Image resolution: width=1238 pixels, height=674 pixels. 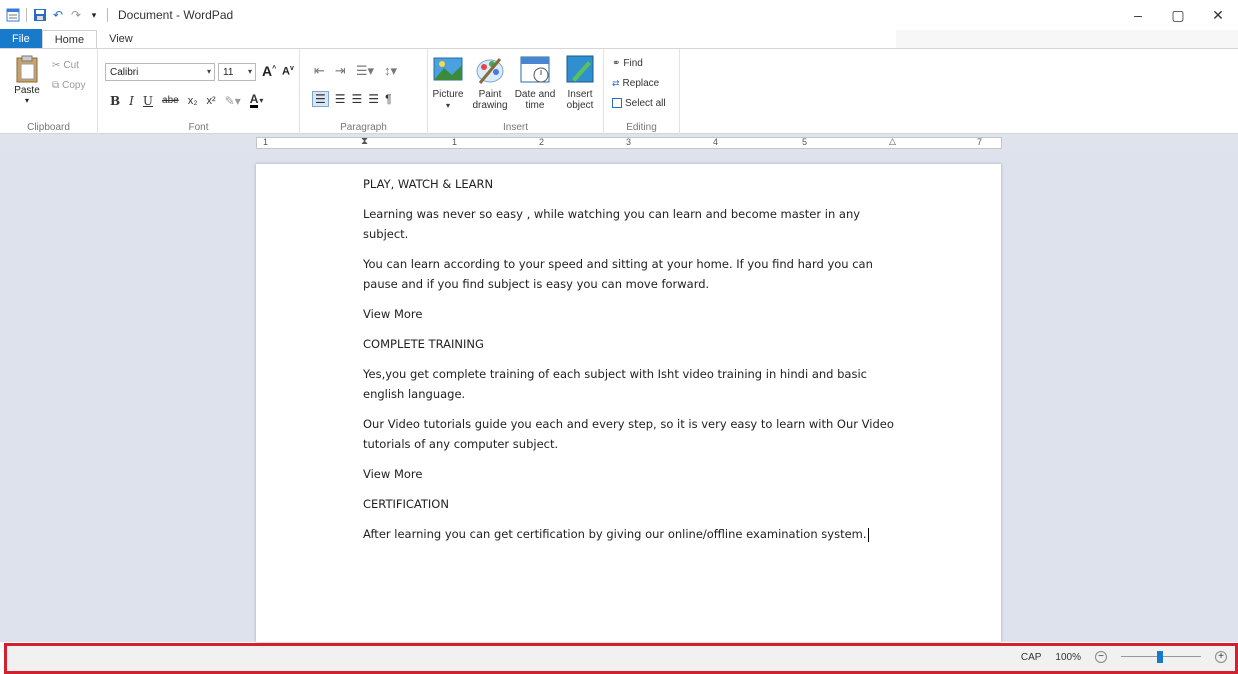 I want to click on bold-button: B, so click(x=115, y=101).